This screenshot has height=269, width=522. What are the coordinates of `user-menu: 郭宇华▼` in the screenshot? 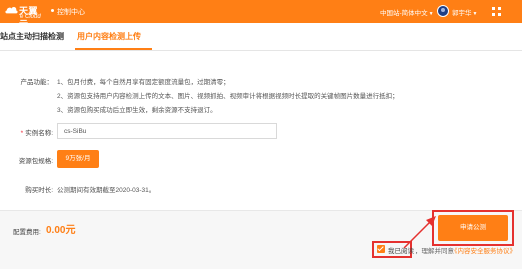 It's located at (464, 12).